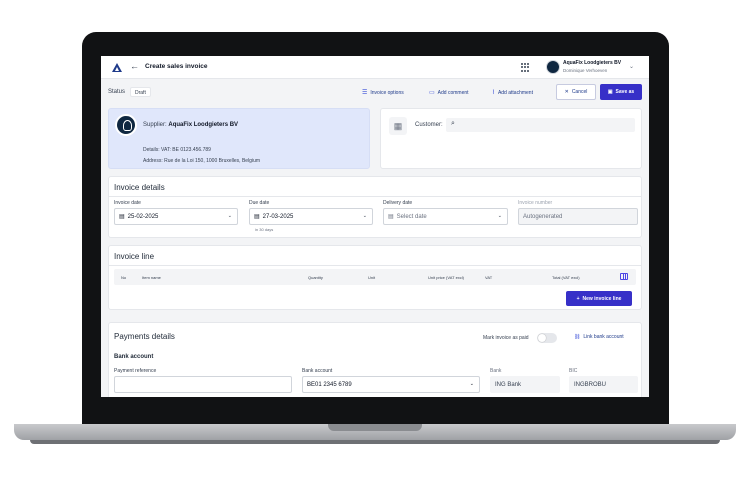 This screenshot has width=750, height=499. I want to click on status-label: Status, so click(117, 92).